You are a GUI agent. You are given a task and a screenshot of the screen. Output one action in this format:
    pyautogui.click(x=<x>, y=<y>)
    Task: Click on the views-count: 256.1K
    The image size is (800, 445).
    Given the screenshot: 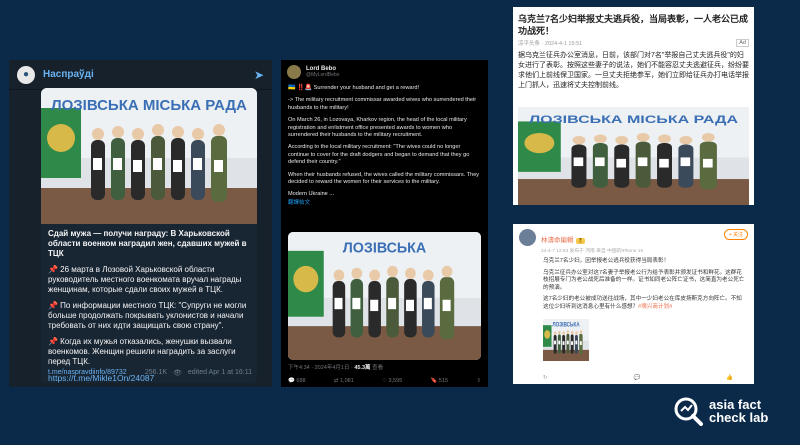 What is the action you would take?
    pyautogui.click(x=156, y=372)
    